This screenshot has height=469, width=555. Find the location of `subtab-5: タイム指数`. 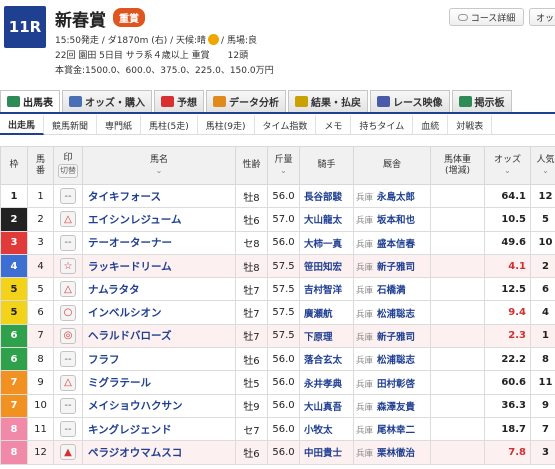

subtab-5: タイム指数 is located at coordinates (286, 125).